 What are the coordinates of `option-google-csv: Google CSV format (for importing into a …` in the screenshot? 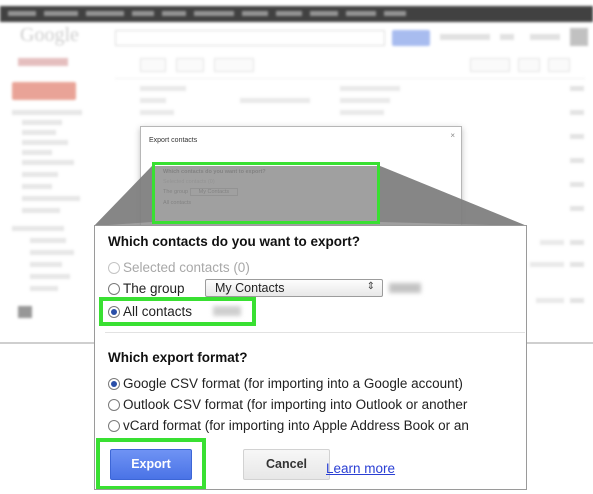 It's located at (285, 383).